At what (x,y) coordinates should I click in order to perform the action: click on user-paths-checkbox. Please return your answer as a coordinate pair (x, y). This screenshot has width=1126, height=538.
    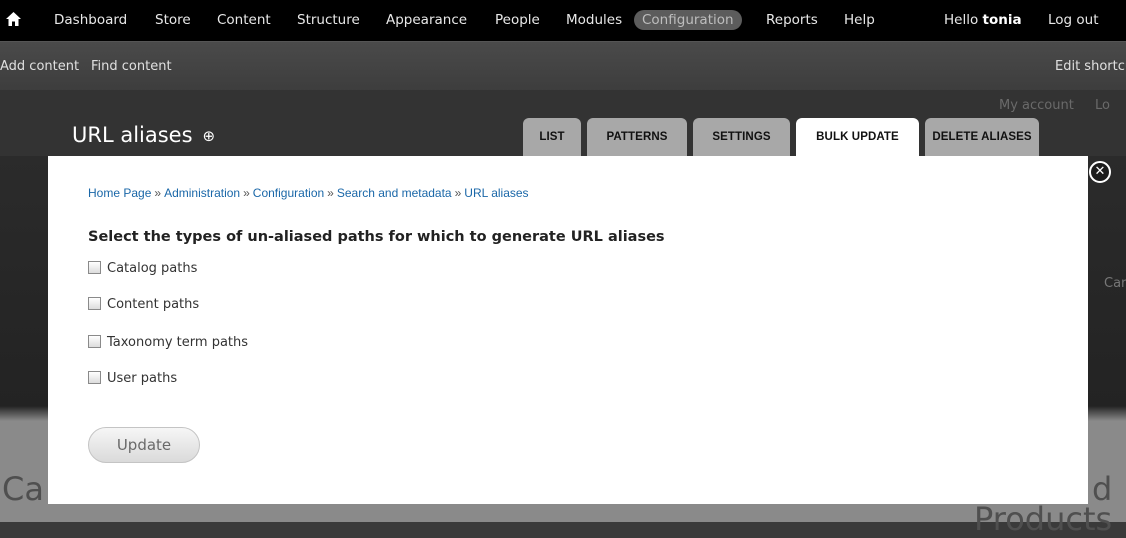
    Looking at the image, I should click on (94, 377).